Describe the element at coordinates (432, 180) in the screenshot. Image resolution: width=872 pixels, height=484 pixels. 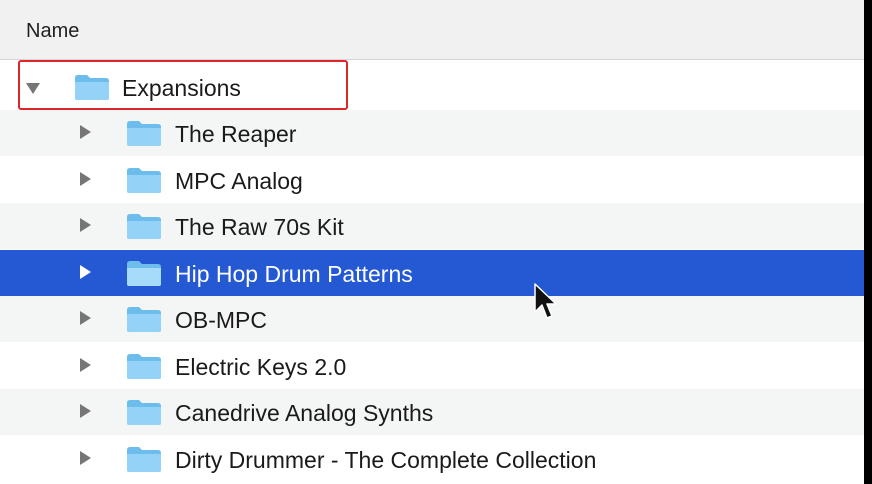
I see `tree-row-mpc-analog: MPC Analog` at that location.